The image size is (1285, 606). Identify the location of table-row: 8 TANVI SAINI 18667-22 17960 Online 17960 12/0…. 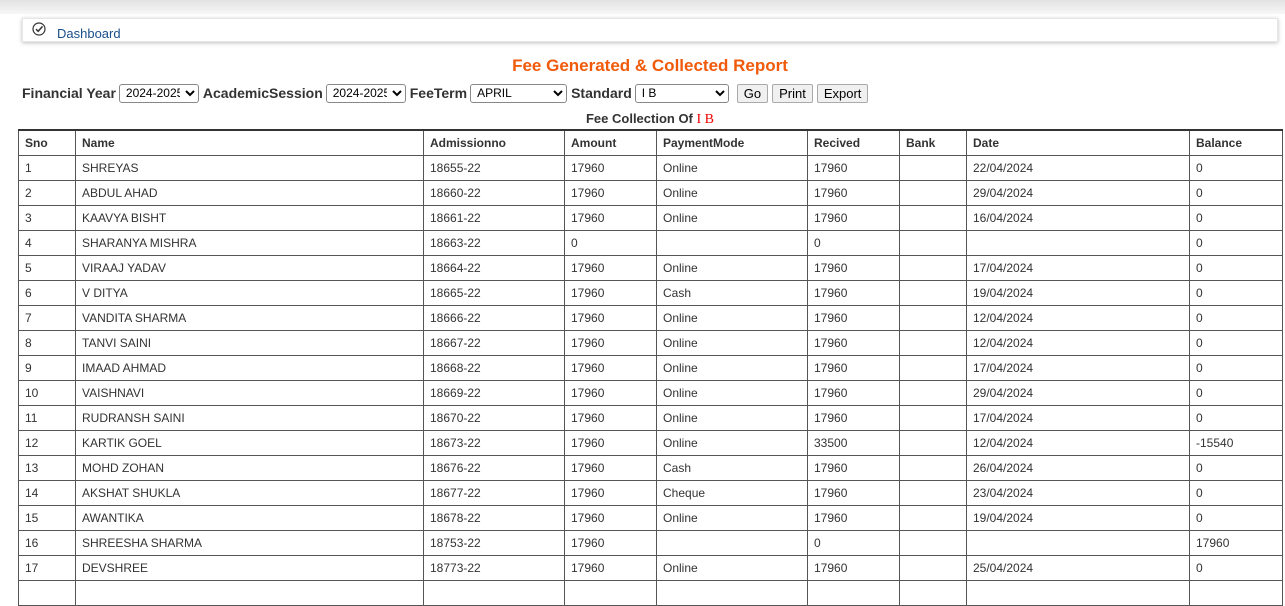
(650, 342).